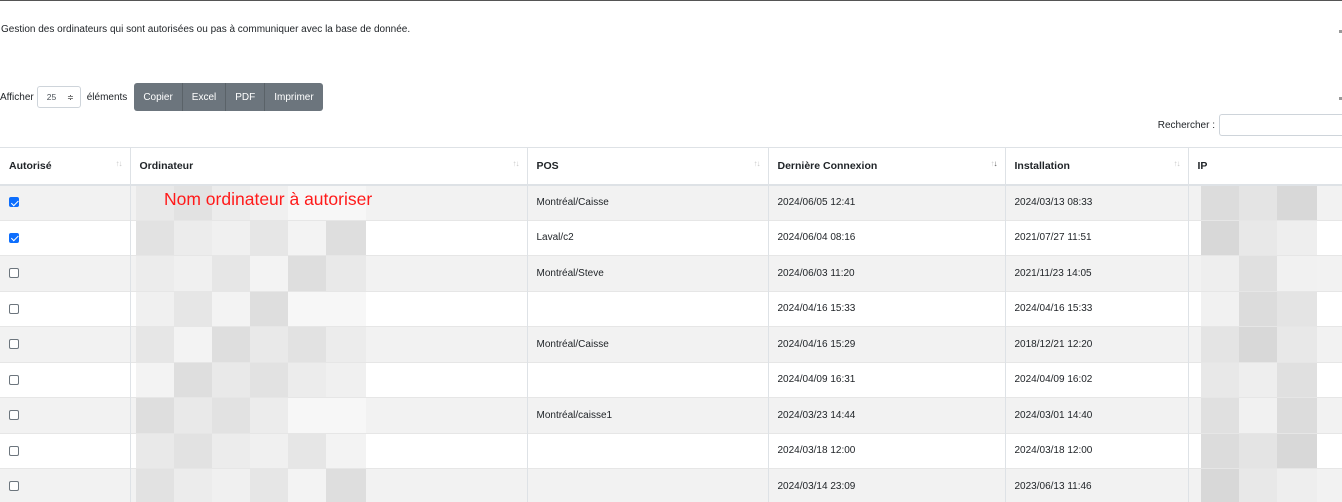  What do you see at coordinates (1097, 166) in the screenshot?
I see `header-installation: Installation ↑↓` at bounding box center [1097, 166].